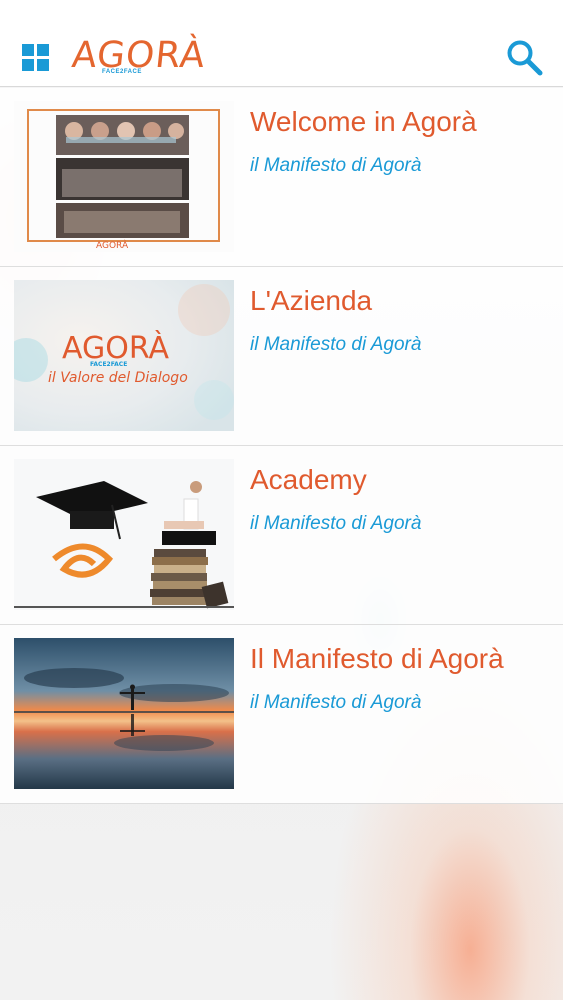 This screenshot has width=563, height=1000. What do you see at coordinates (281, 43) in the screenshot?
I see `app-header: AGORÀ FACE2FACE` at bounding box center [281, 43].